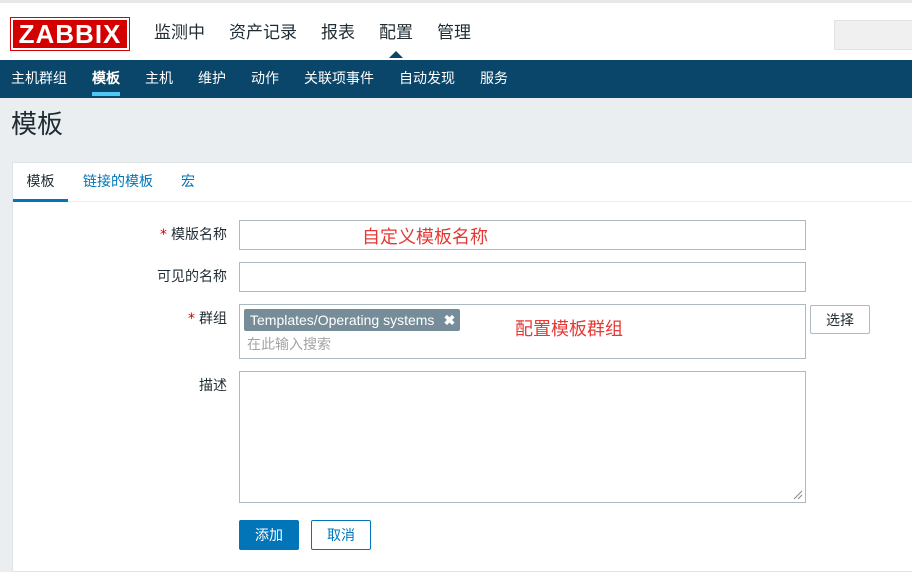 Image resolution: width=912 pixels, height=572 pixels. Describe the element at coordinates (207, 319) in the screenshot. I see `groups-label: * 群组` at that location.